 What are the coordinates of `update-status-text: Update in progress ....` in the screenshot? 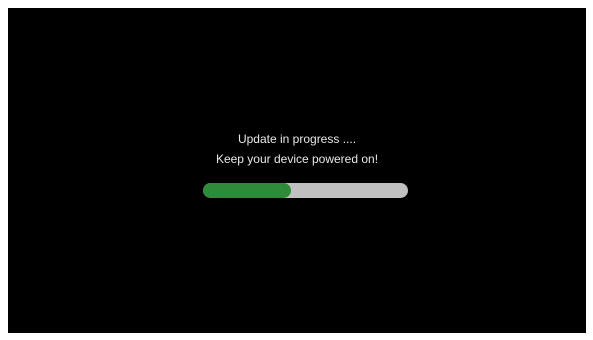 It's located at (297, 139).